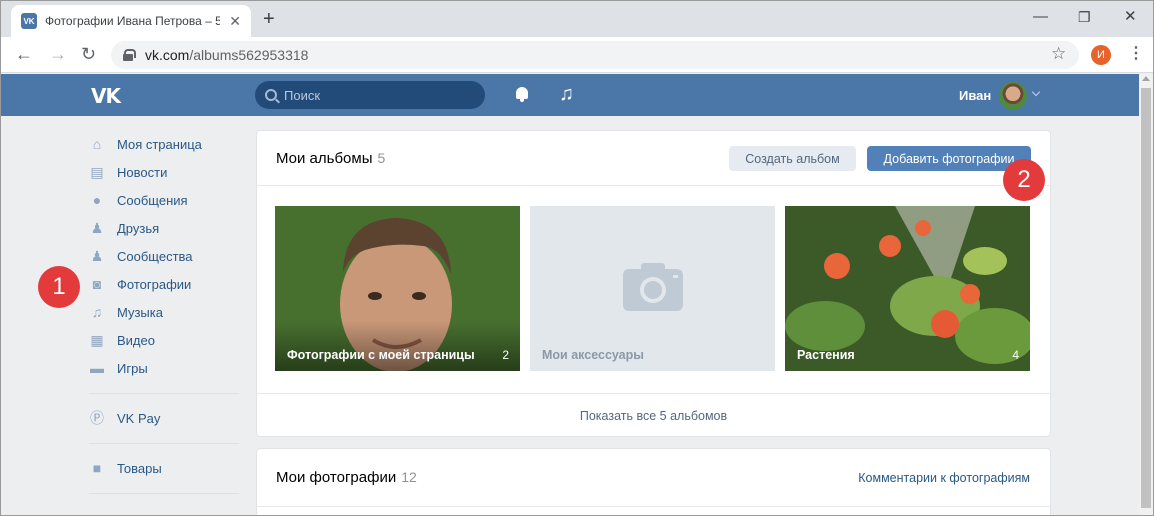 This screenshot has height=516, width=1154. Describe the element at coordinates (142, 172) in the screenshot. I see `menu-item-label: Новости` at that location.